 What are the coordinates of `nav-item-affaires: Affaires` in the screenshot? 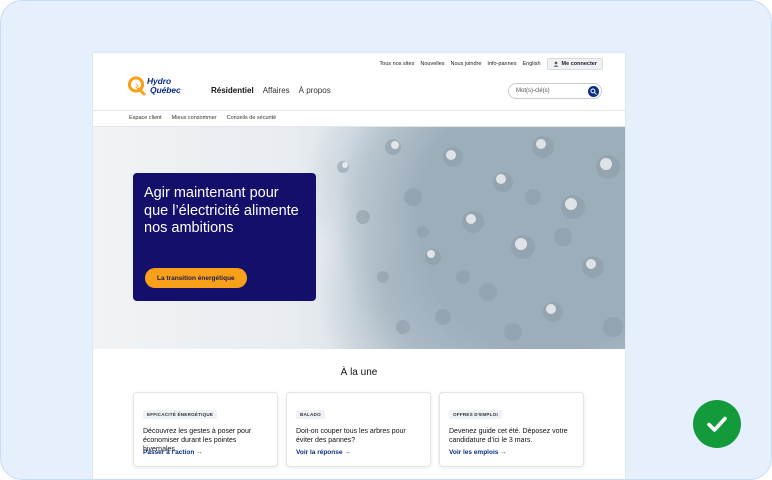 It's located at (276, 90).